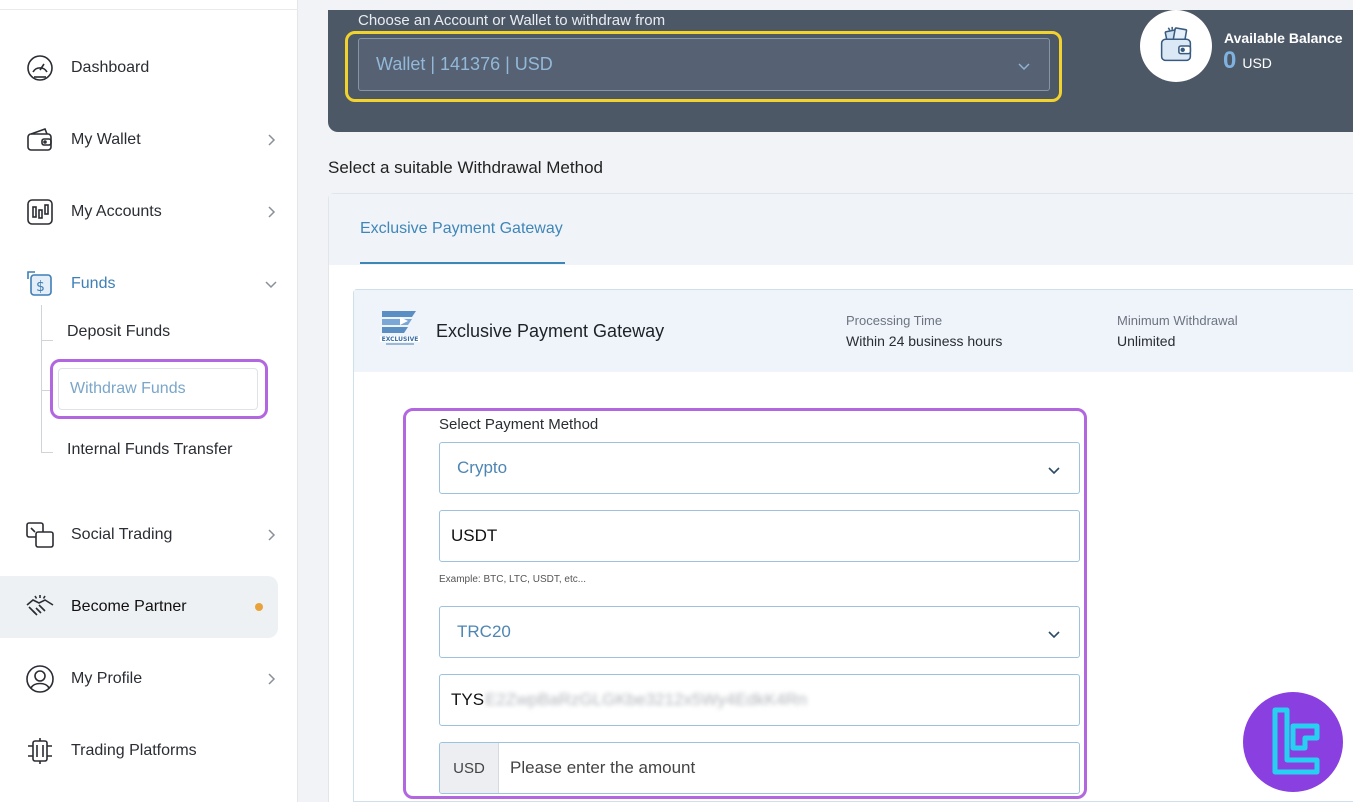 Image resolution: width=1353 pixels, height=802 pixels. What do you see at coordinates (149, 284) in the screenshot?
I see `sidebar-item-funds: $ Funds` at bounding box center [149, 284].